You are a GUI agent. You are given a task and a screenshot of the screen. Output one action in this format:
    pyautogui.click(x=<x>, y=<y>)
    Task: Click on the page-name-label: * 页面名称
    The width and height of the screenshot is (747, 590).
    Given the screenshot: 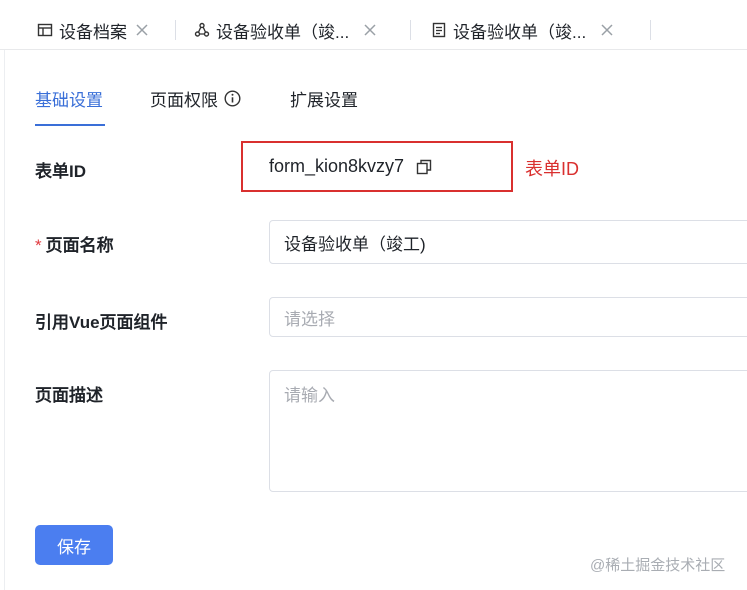 What is the action you would take?
    pyautogui.click(x=74, y=243)
    